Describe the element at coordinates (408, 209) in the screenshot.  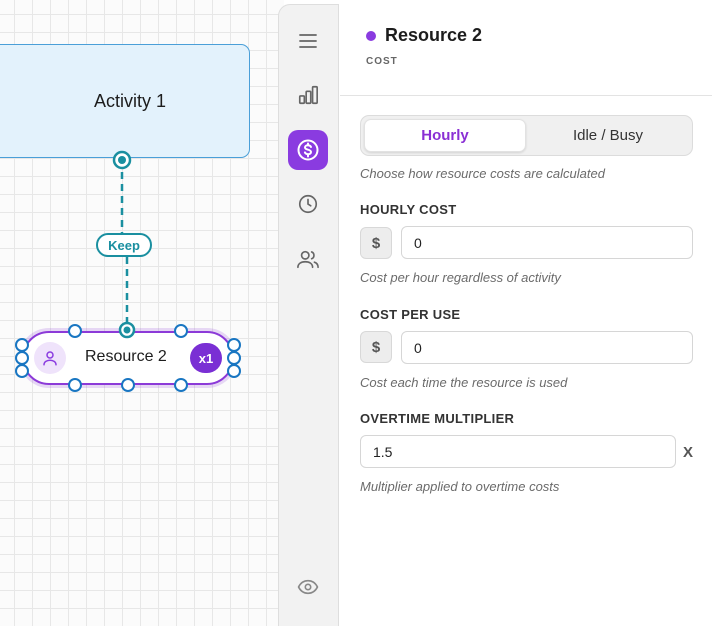
I see `hourly-cost-label: HOURLY COST` at that location.